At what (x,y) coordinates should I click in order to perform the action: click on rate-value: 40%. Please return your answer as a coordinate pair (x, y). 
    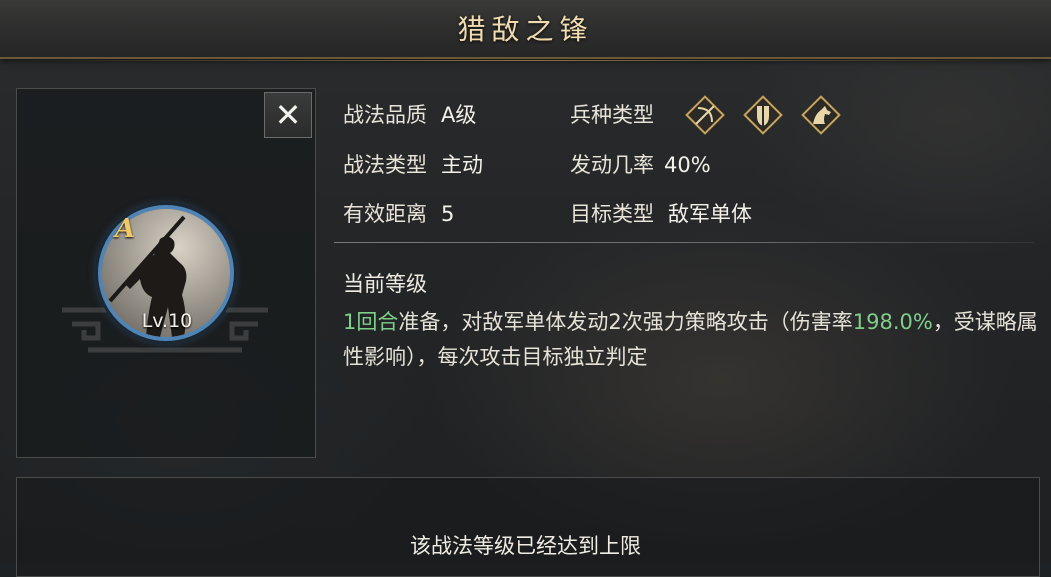
    Looking at the image, I should click on (687, 165).